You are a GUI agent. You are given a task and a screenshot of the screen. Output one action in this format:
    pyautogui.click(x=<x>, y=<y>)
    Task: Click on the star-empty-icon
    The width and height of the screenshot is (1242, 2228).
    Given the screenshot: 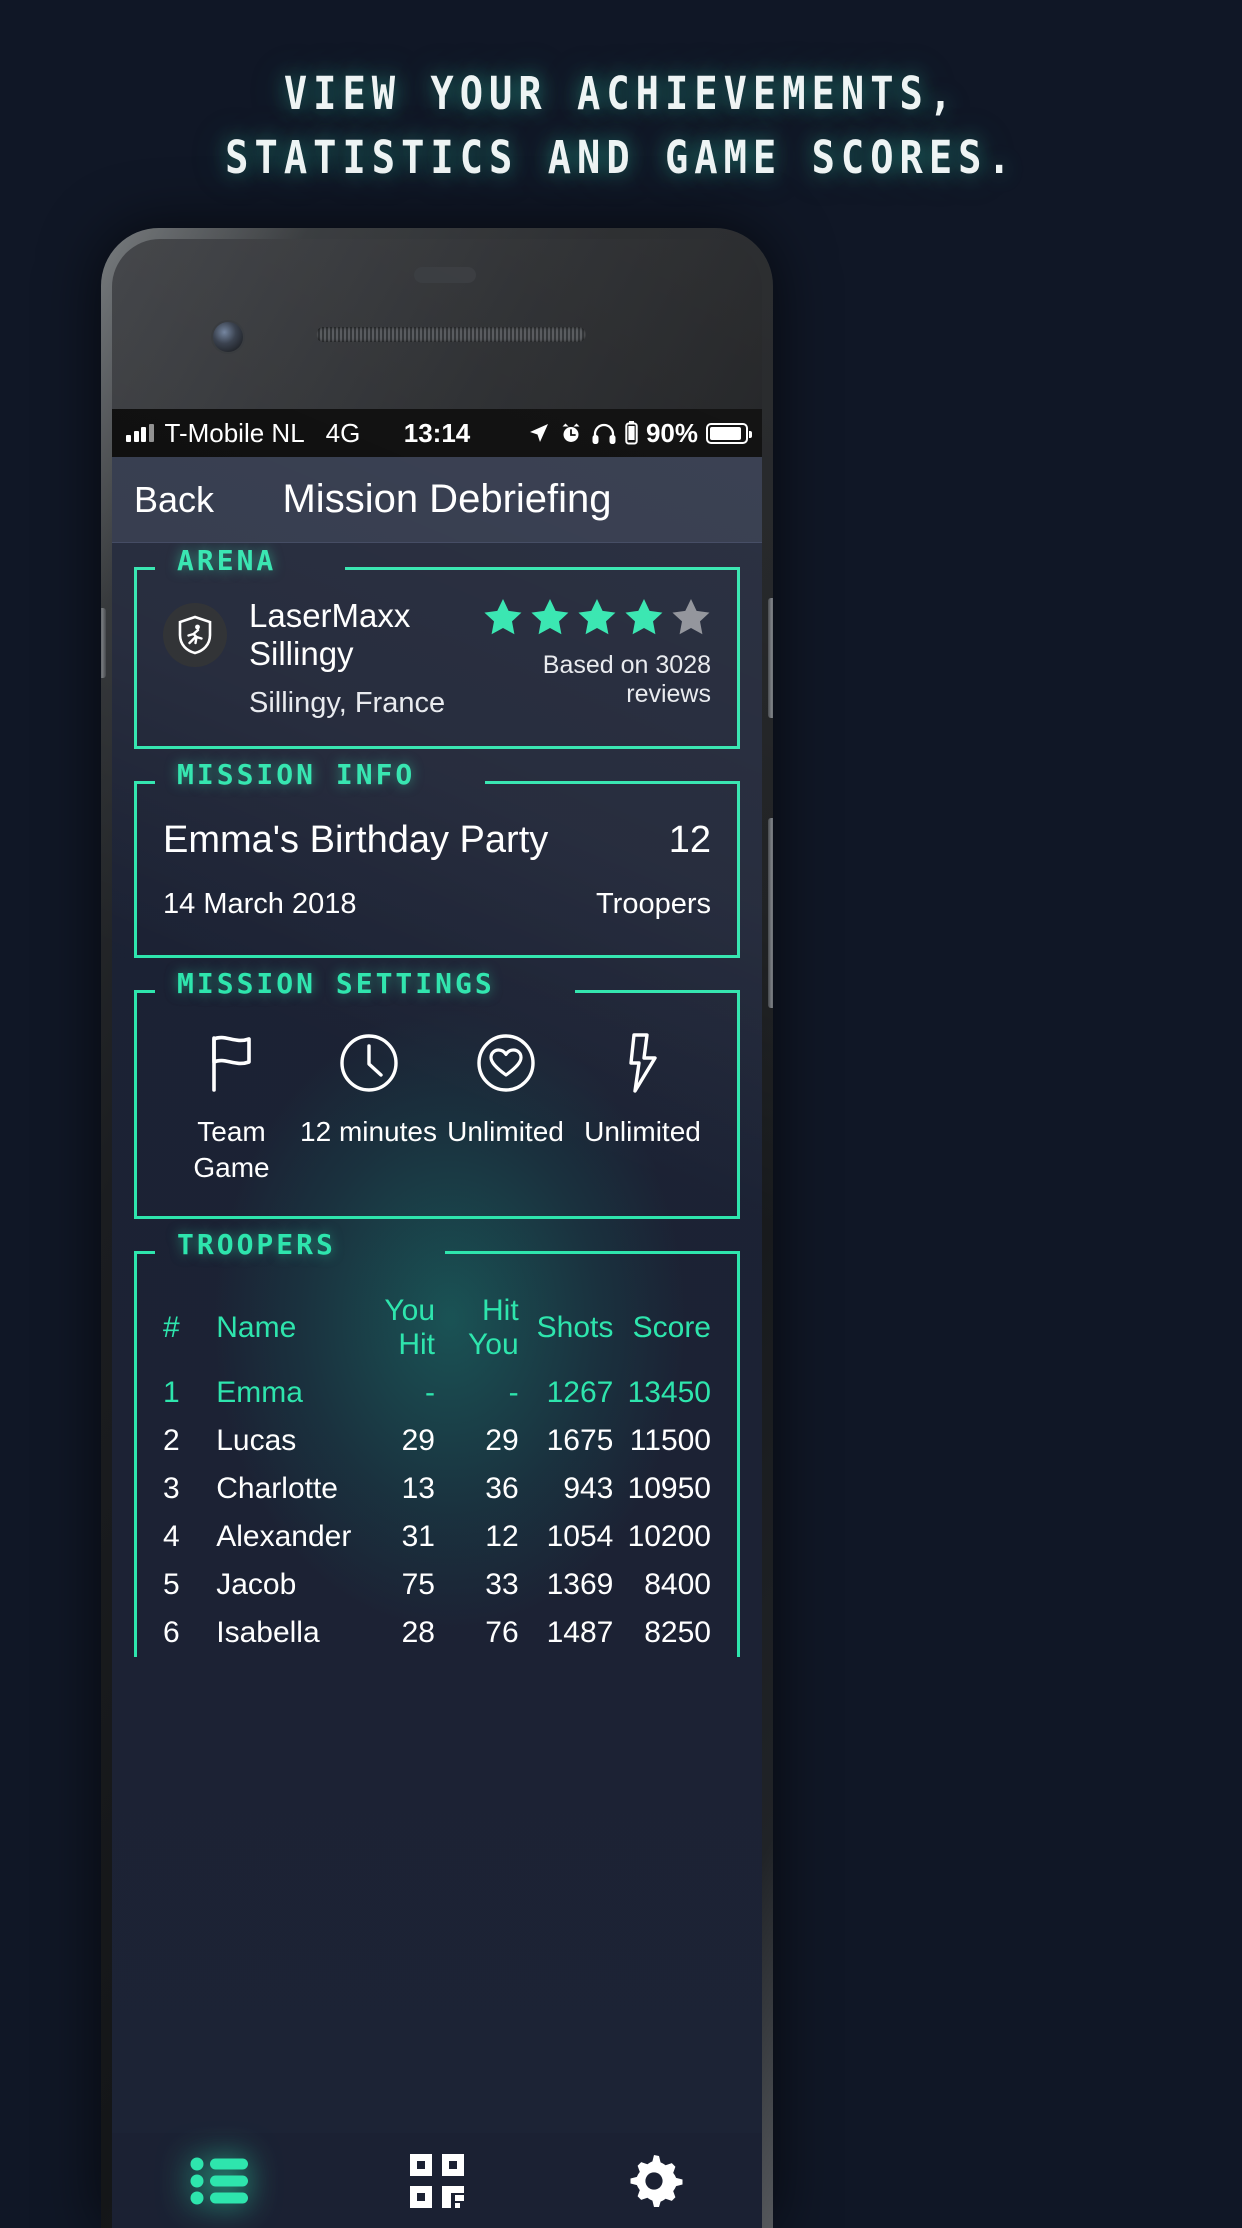 What is the action you would take?
    pyautogui.click(x=691, y=617)
    